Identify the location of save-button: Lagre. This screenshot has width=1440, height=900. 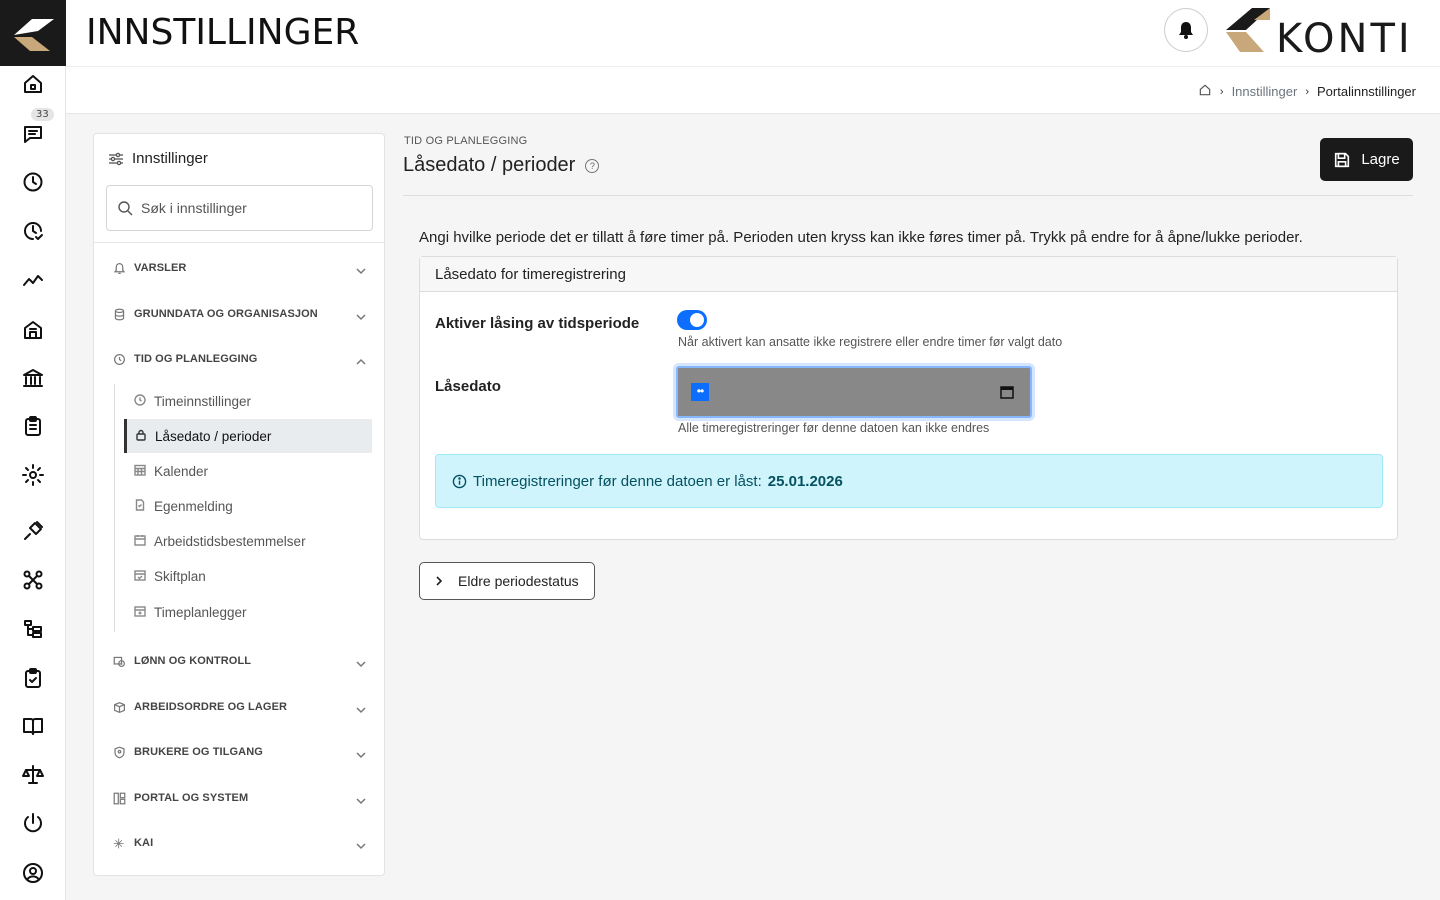
(1366, 159).